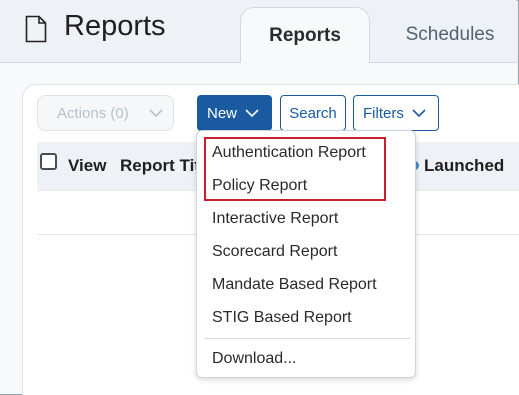  What do you see at coordinates (162, 166) in the screenshot?
I see `column-report-title: Report Title` at bounding box center [162, 166].